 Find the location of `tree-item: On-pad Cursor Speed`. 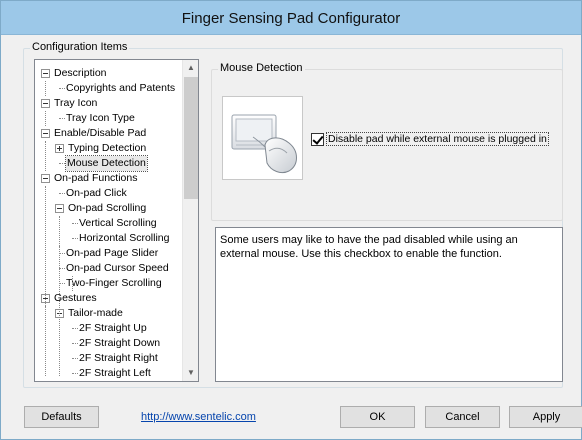

tree-item: On-pad Cursor Speed is located at coordinates (109, 268).